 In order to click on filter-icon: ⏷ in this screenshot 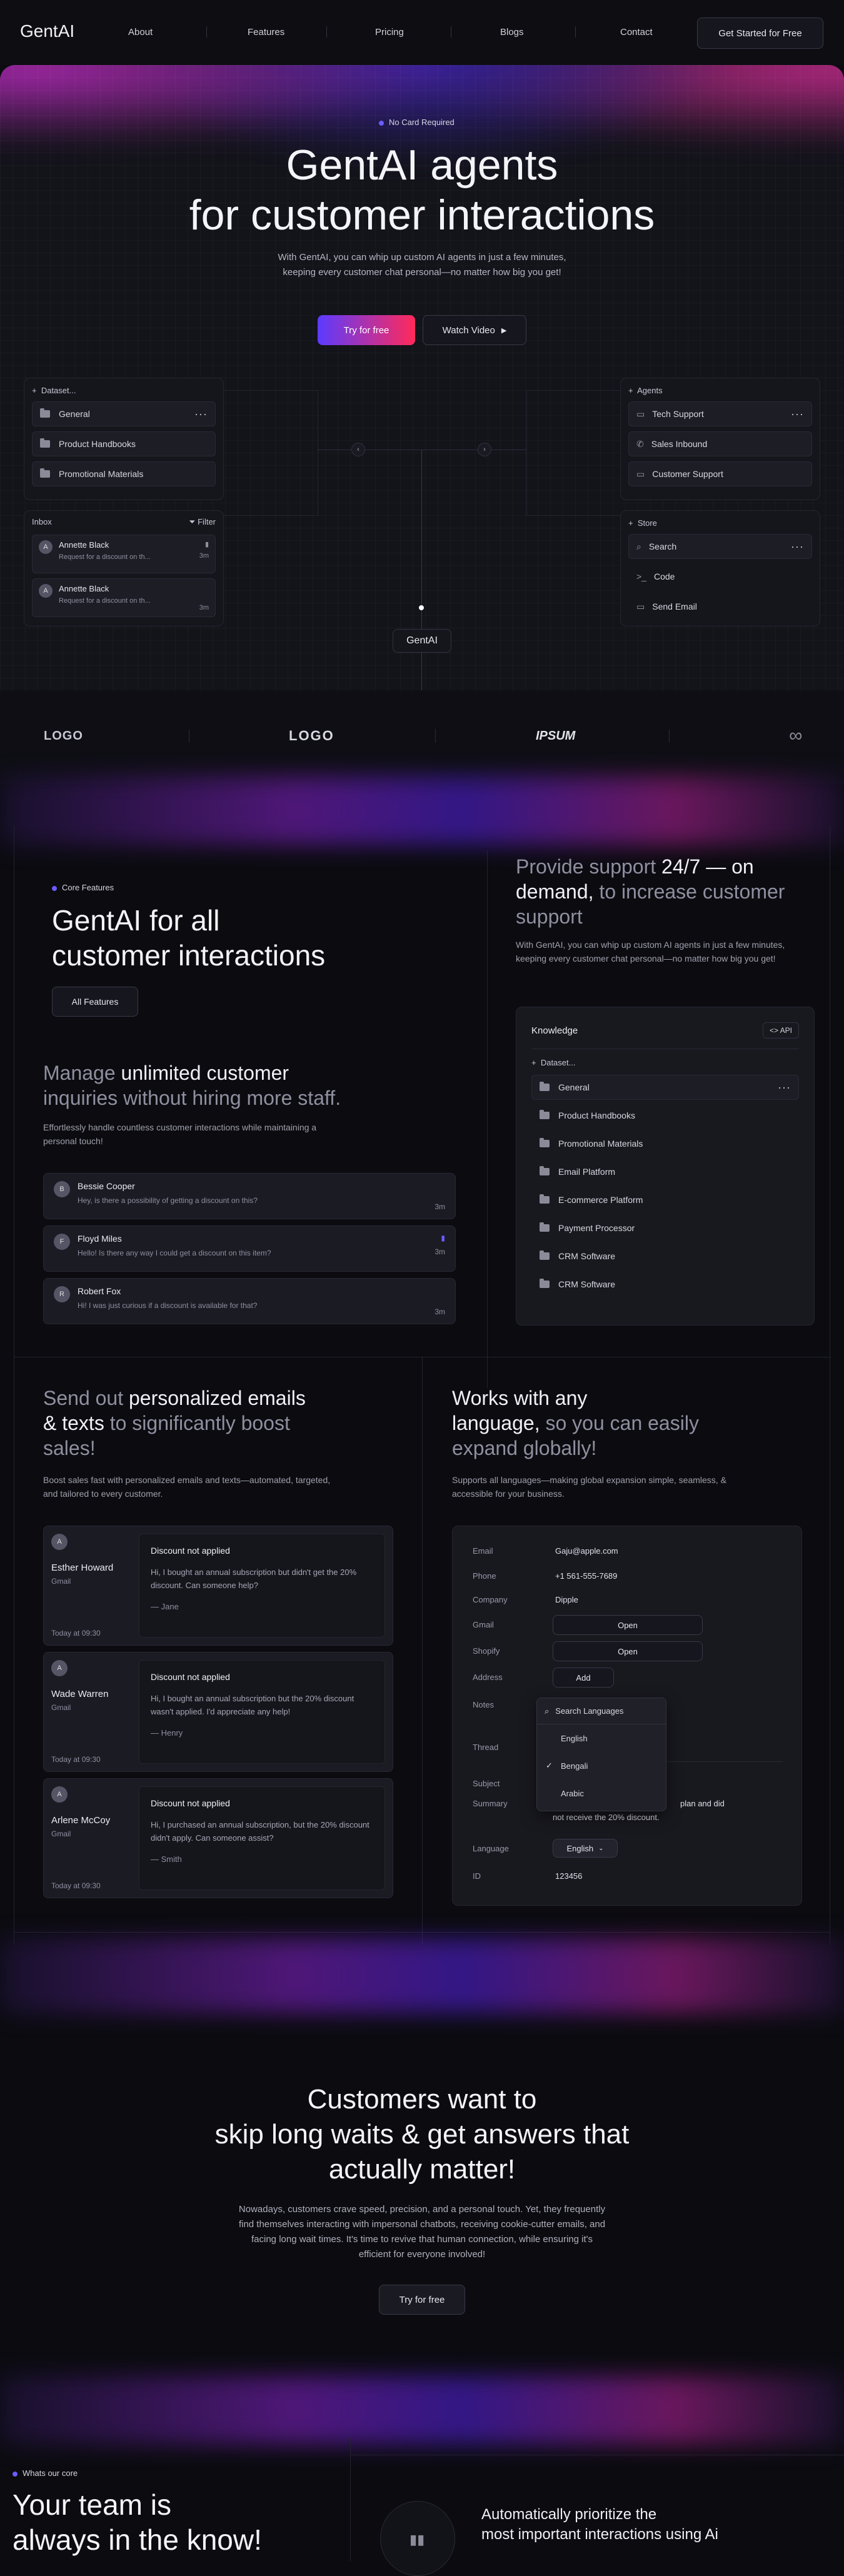, I will do `click(192, 521)`.